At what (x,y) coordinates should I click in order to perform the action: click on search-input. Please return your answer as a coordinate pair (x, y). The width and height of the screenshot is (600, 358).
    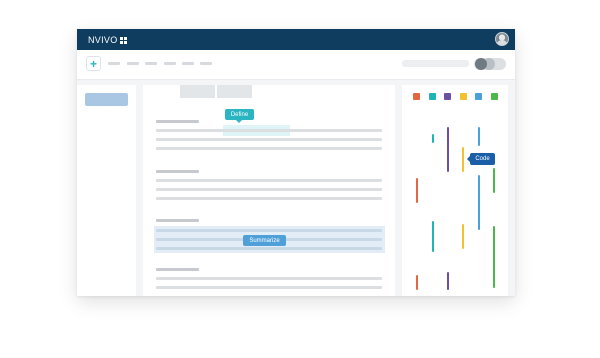
    Looking at the image, I should click on (435, 63).